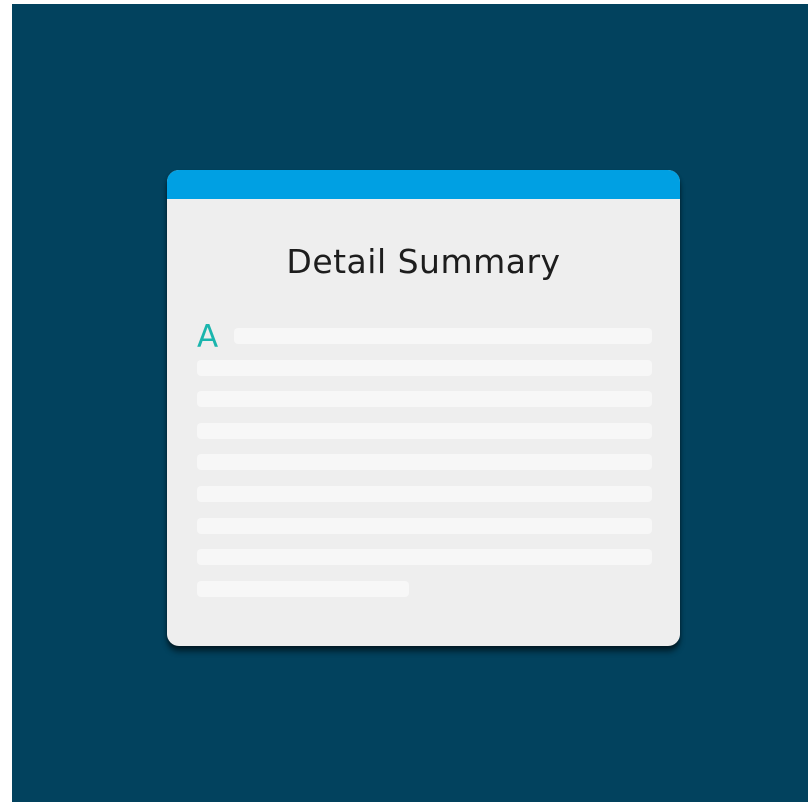 The image size is (808, 802). What do you see at coordinates (423, 261) in the screenshot?
I see `card-title: Detail Summary` at bounding box center [423, 261].